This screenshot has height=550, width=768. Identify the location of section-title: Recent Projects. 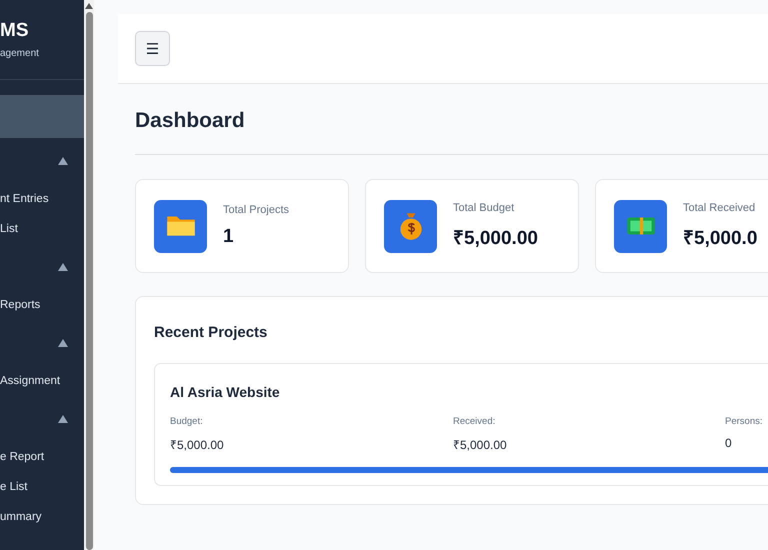
(211, 332).